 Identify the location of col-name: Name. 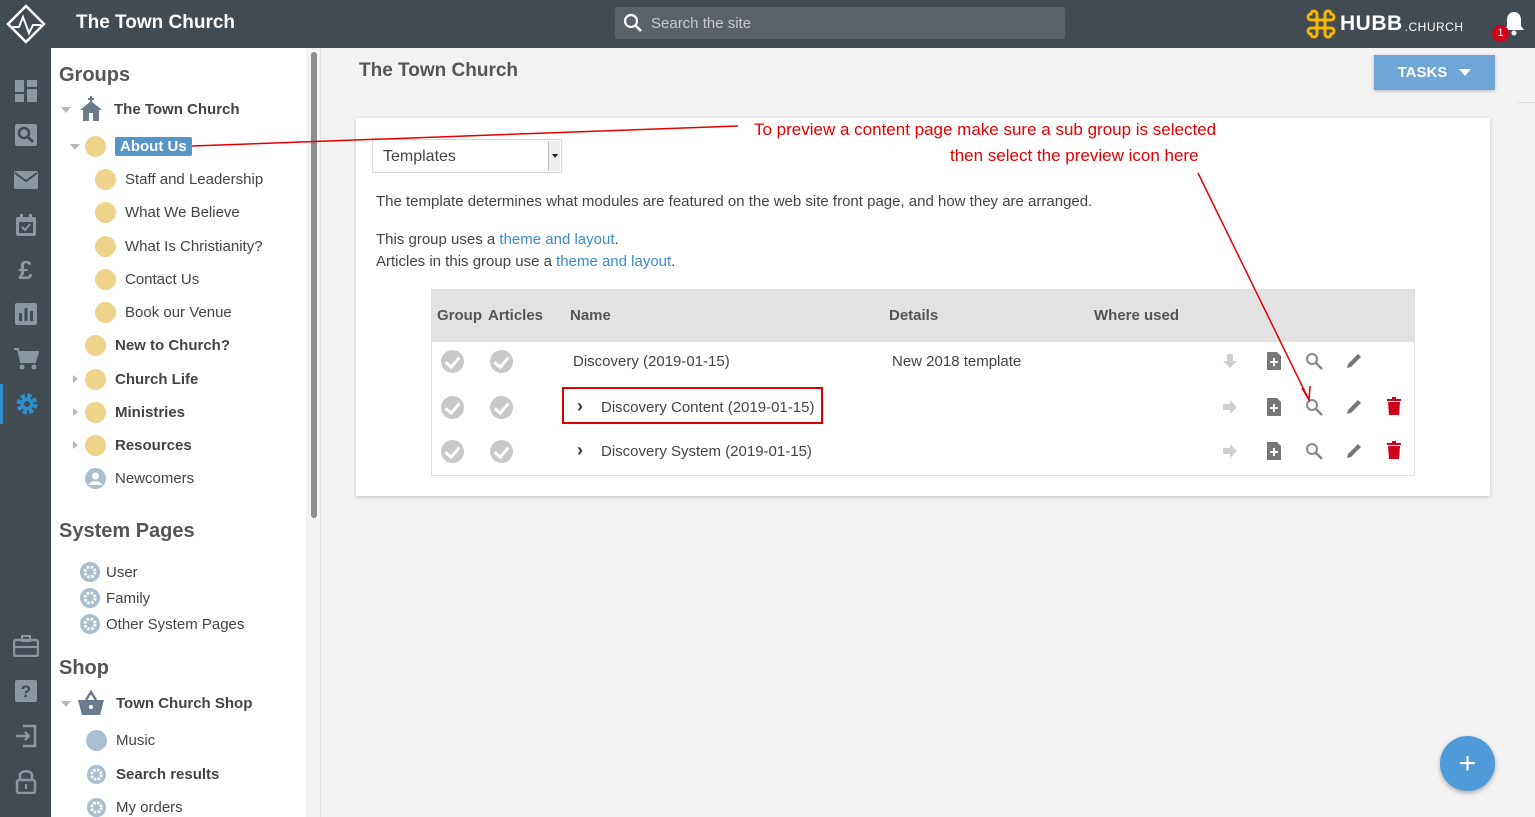
(590, 315).